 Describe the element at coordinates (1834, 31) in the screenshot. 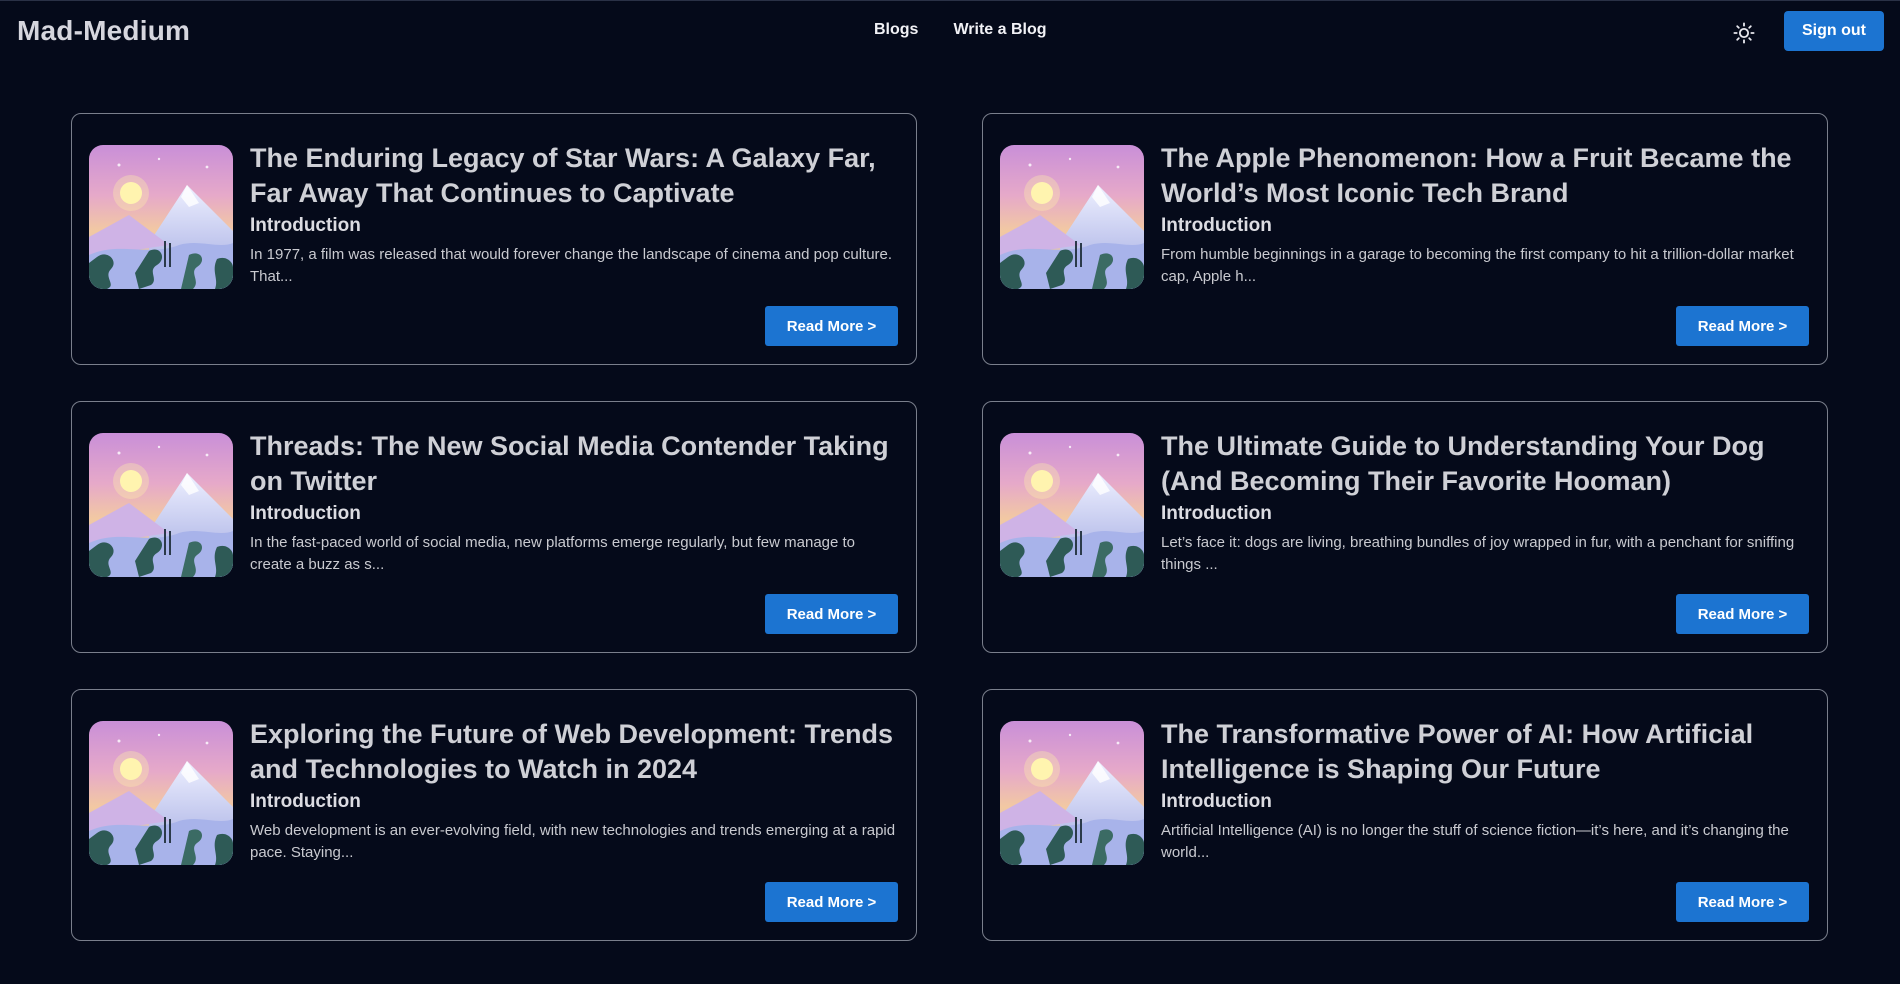

I see `sign-out-button: Sign out` at that location.